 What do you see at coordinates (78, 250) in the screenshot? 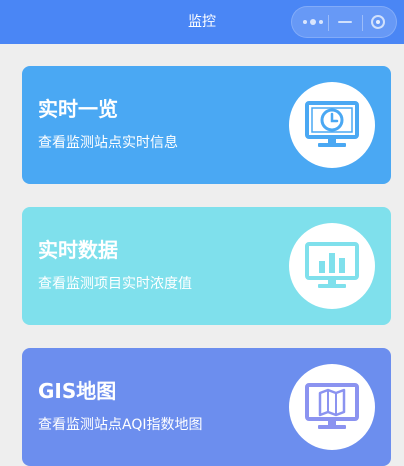
I see `card-title: 实时数据` at bounding box center [78, 250].